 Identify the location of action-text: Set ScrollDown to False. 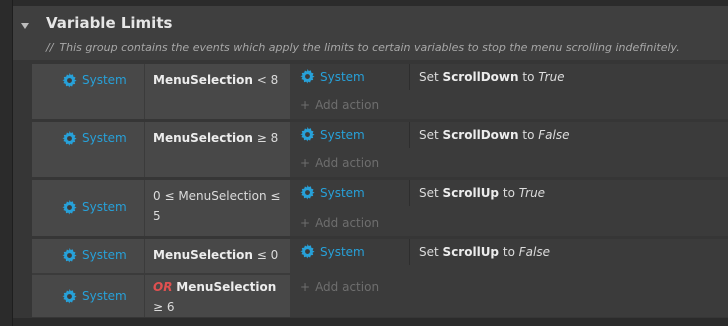
(494, 135).